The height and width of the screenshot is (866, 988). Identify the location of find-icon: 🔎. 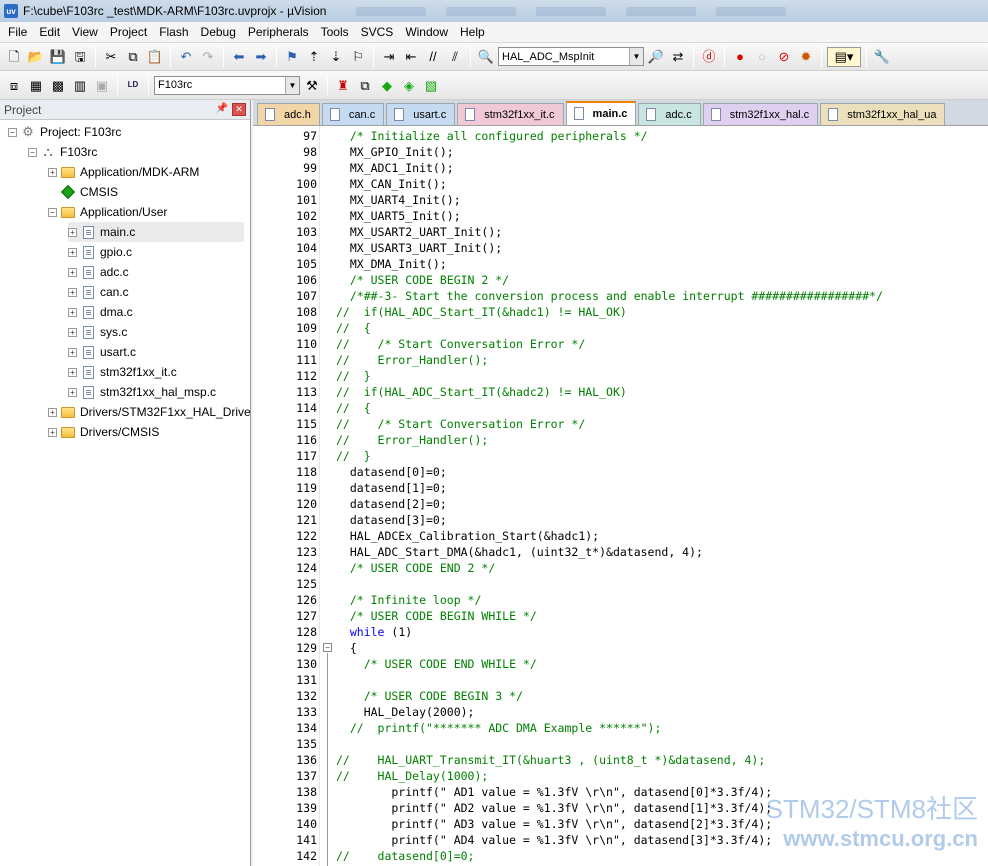
(656, 57).